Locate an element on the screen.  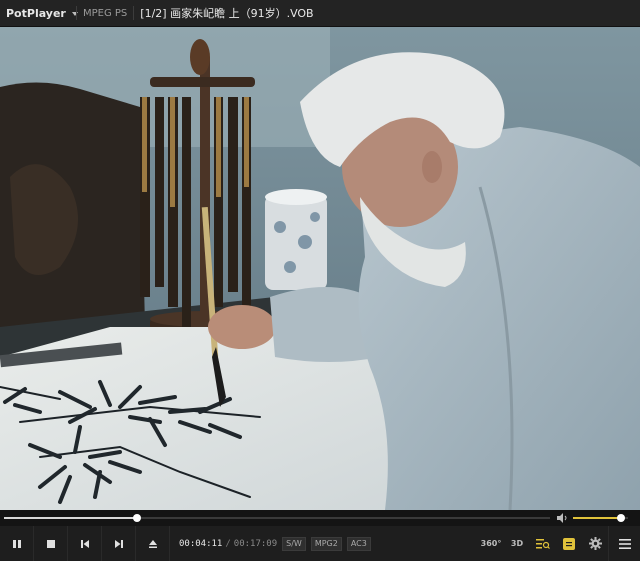
pause-icon is located at coordinates (16, 543).